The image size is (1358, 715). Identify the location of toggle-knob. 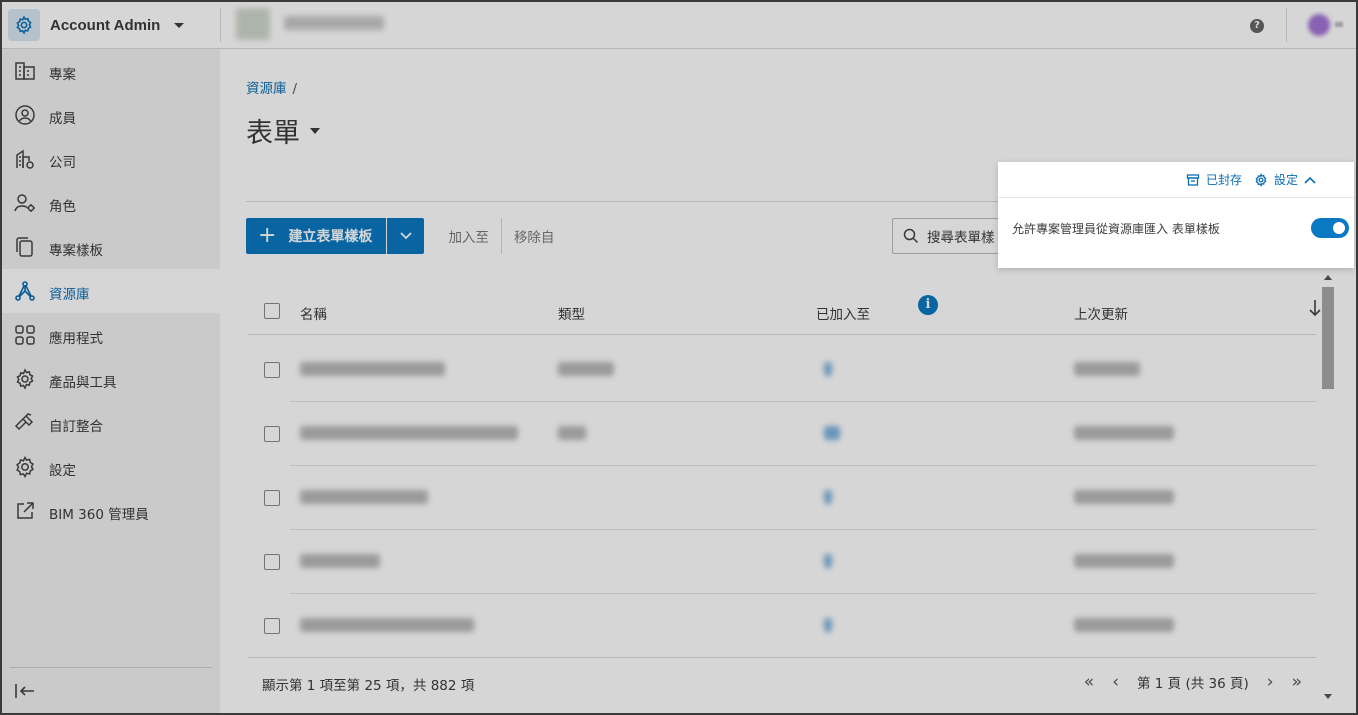
(1339, 228).